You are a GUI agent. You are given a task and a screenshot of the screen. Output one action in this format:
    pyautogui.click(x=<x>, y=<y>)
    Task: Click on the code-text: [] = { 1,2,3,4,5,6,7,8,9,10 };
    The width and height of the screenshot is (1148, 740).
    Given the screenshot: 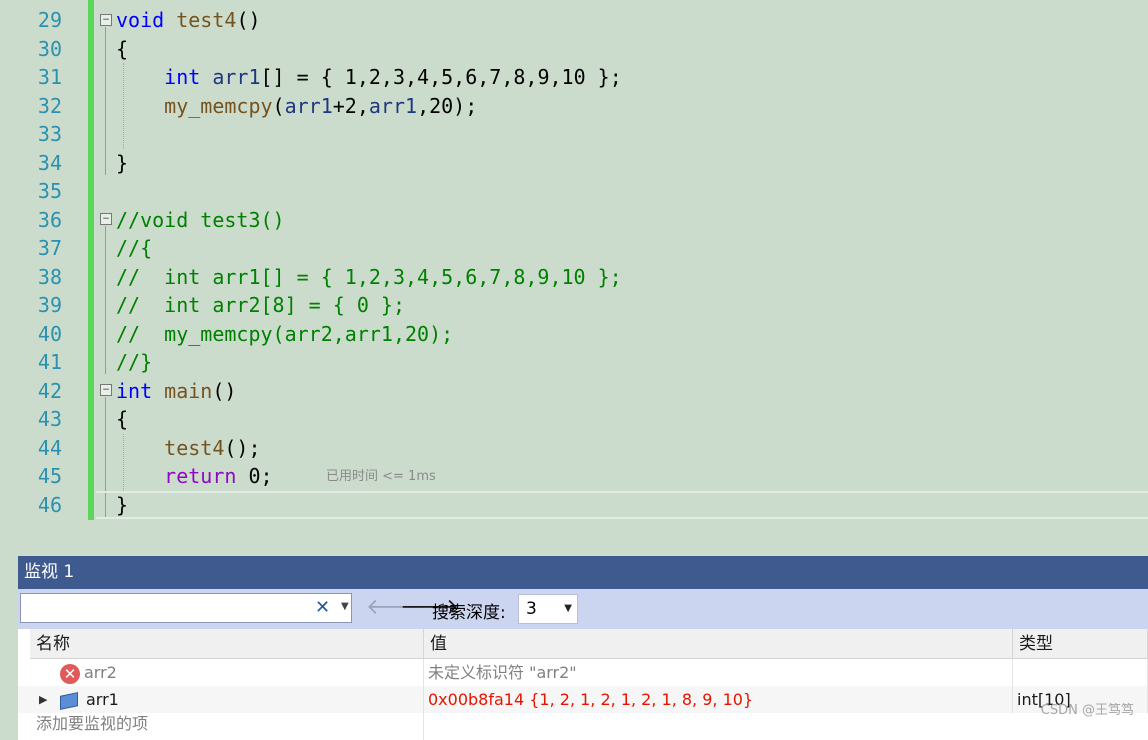 What is the action you would take?
    pyautogui.click(x=441, y=77)
    